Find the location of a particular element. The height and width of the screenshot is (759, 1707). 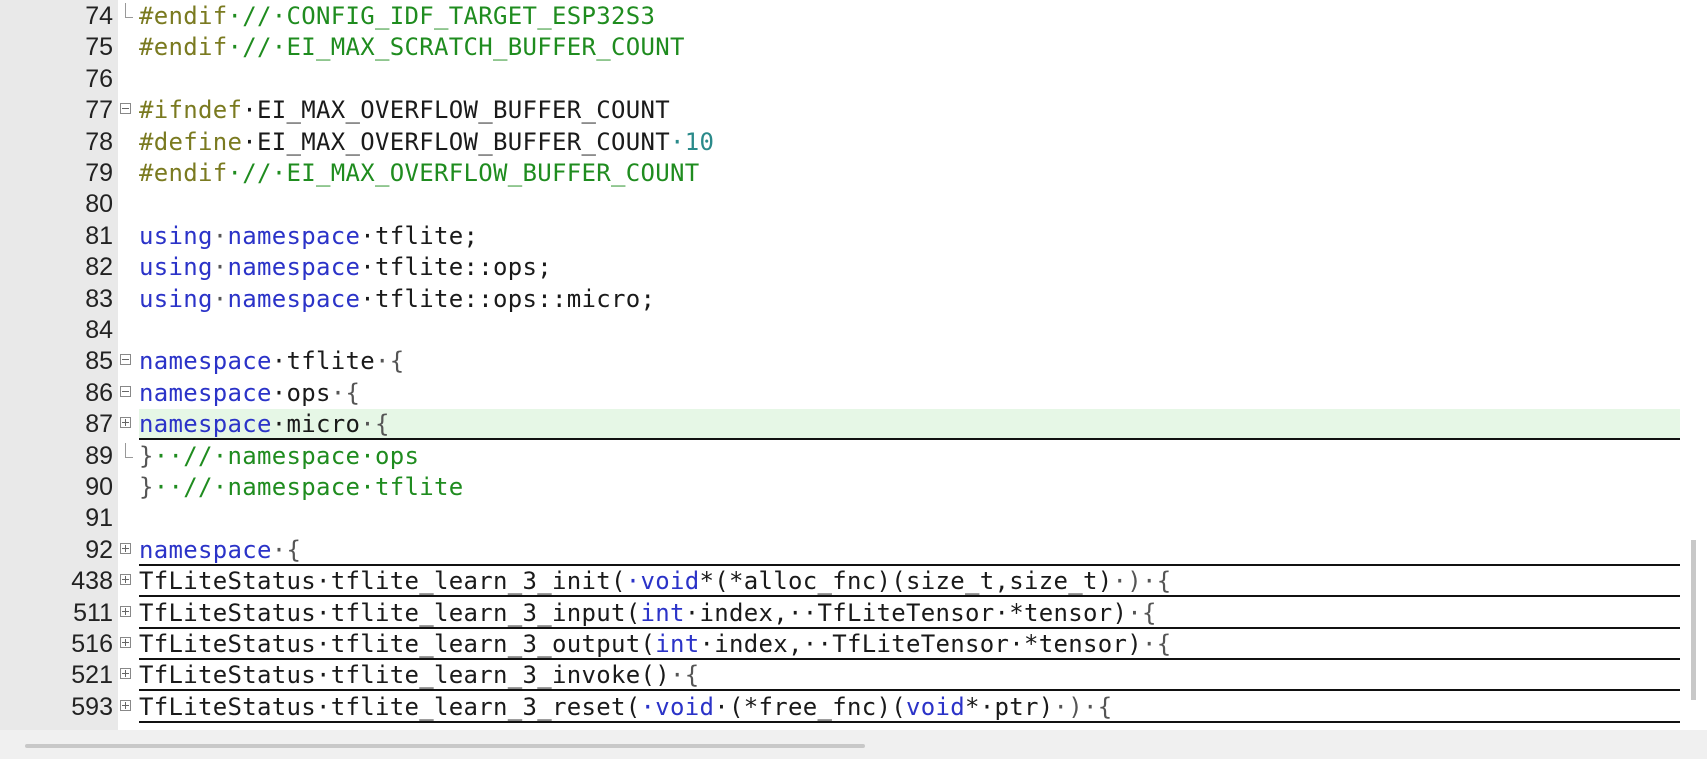

code-line: 74 #endif·//·CONFIG_IDF_TARGET_ESP32S3 is located at coordinates (840, 16).